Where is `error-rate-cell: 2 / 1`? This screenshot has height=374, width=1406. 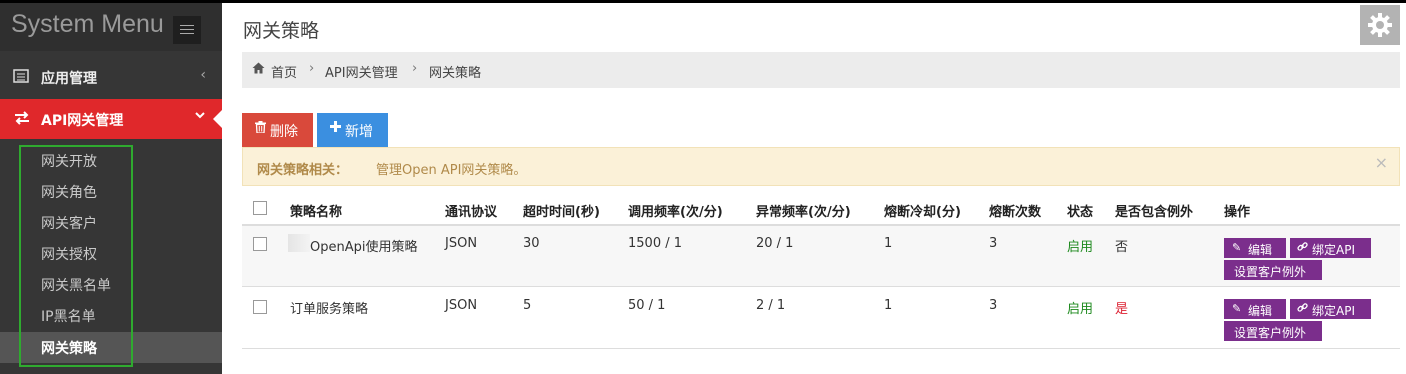 error-rate-cell: 2 / 1 is located at coordinates (771, 305).